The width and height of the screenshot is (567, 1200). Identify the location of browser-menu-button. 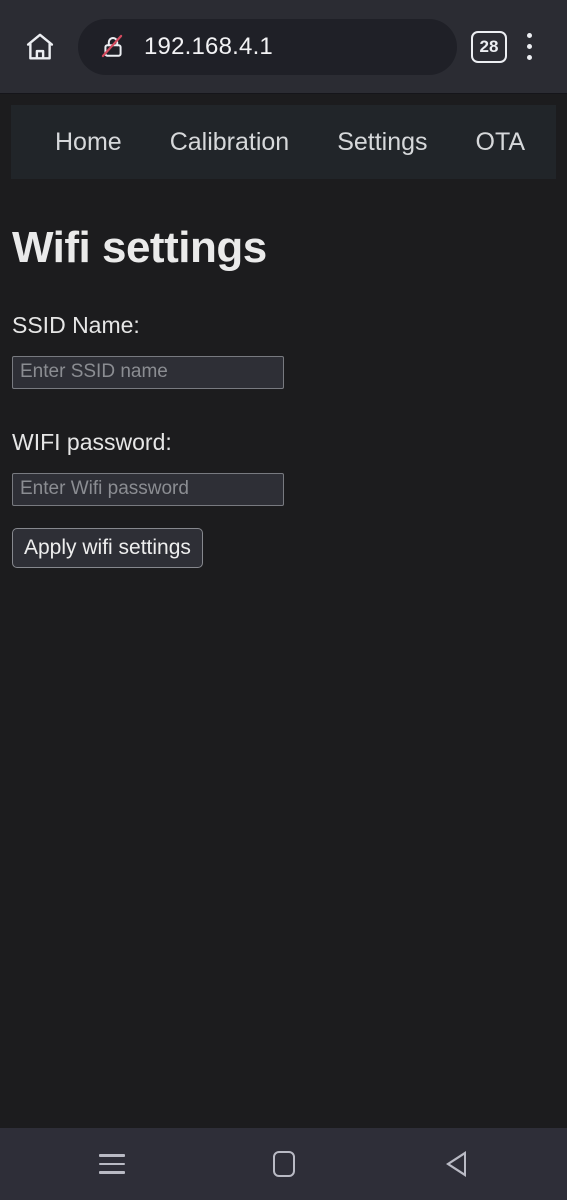
(529, 47).